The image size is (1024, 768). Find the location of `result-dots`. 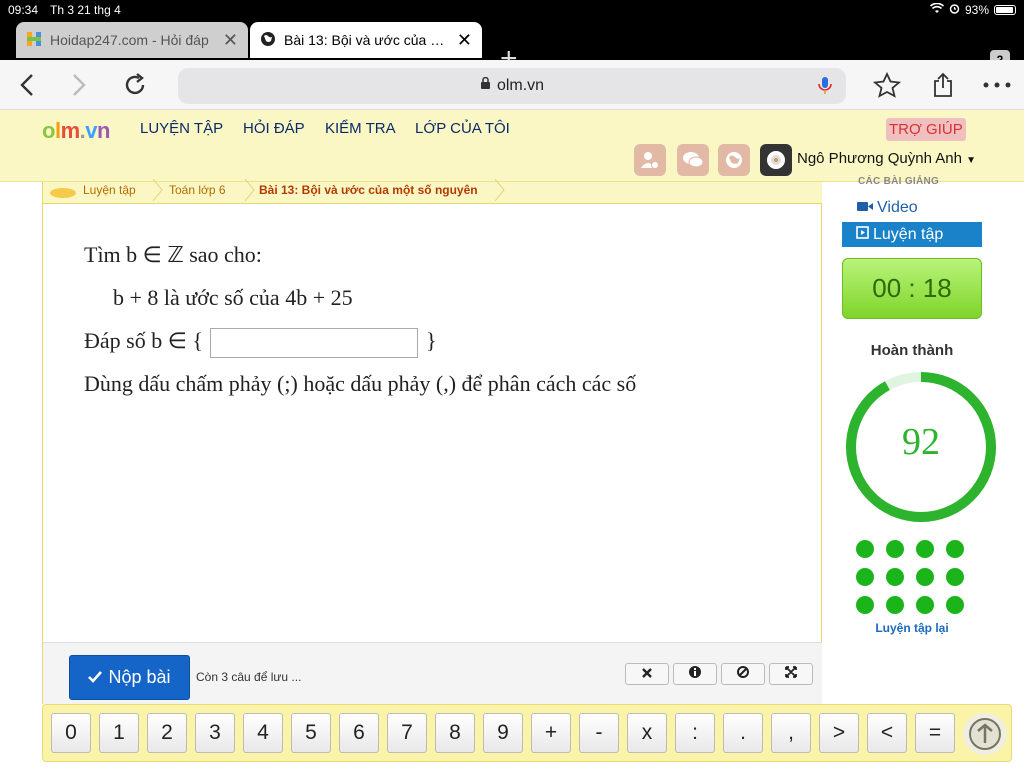

result-dots is located at coordinates (918, 577).